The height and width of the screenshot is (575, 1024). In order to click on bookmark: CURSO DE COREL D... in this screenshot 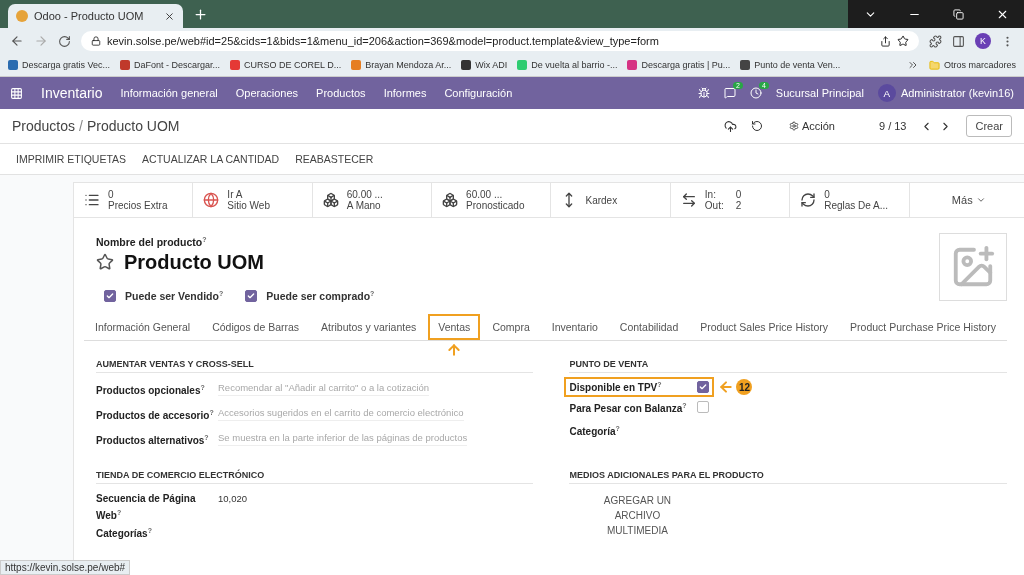, I will do `click(286, 65)`.